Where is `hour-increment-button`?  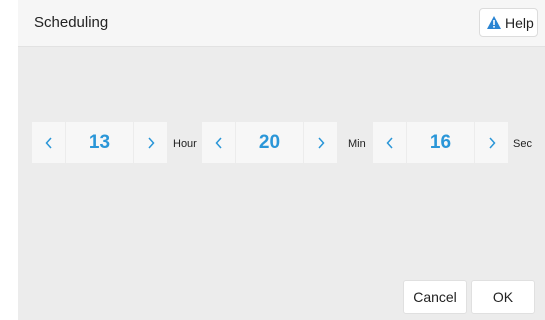 hour-increment-button is located at coordinates (150, 142).